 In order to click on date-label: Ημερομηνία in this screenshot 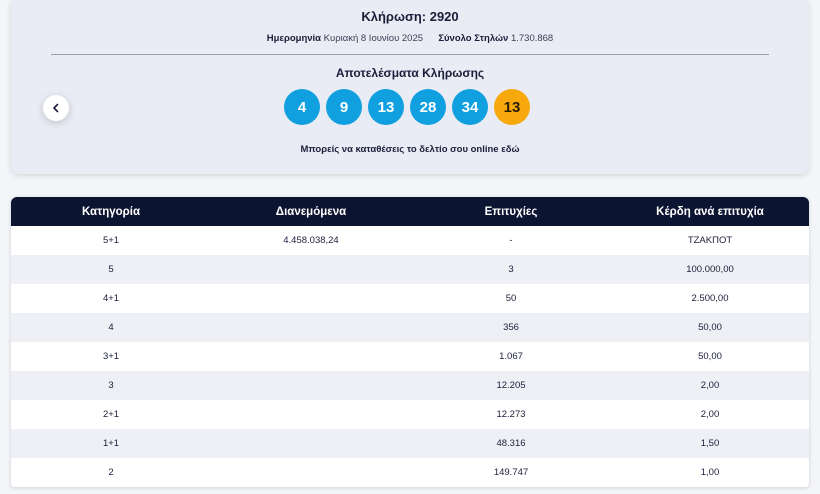, I will do `click(294, 38)`.